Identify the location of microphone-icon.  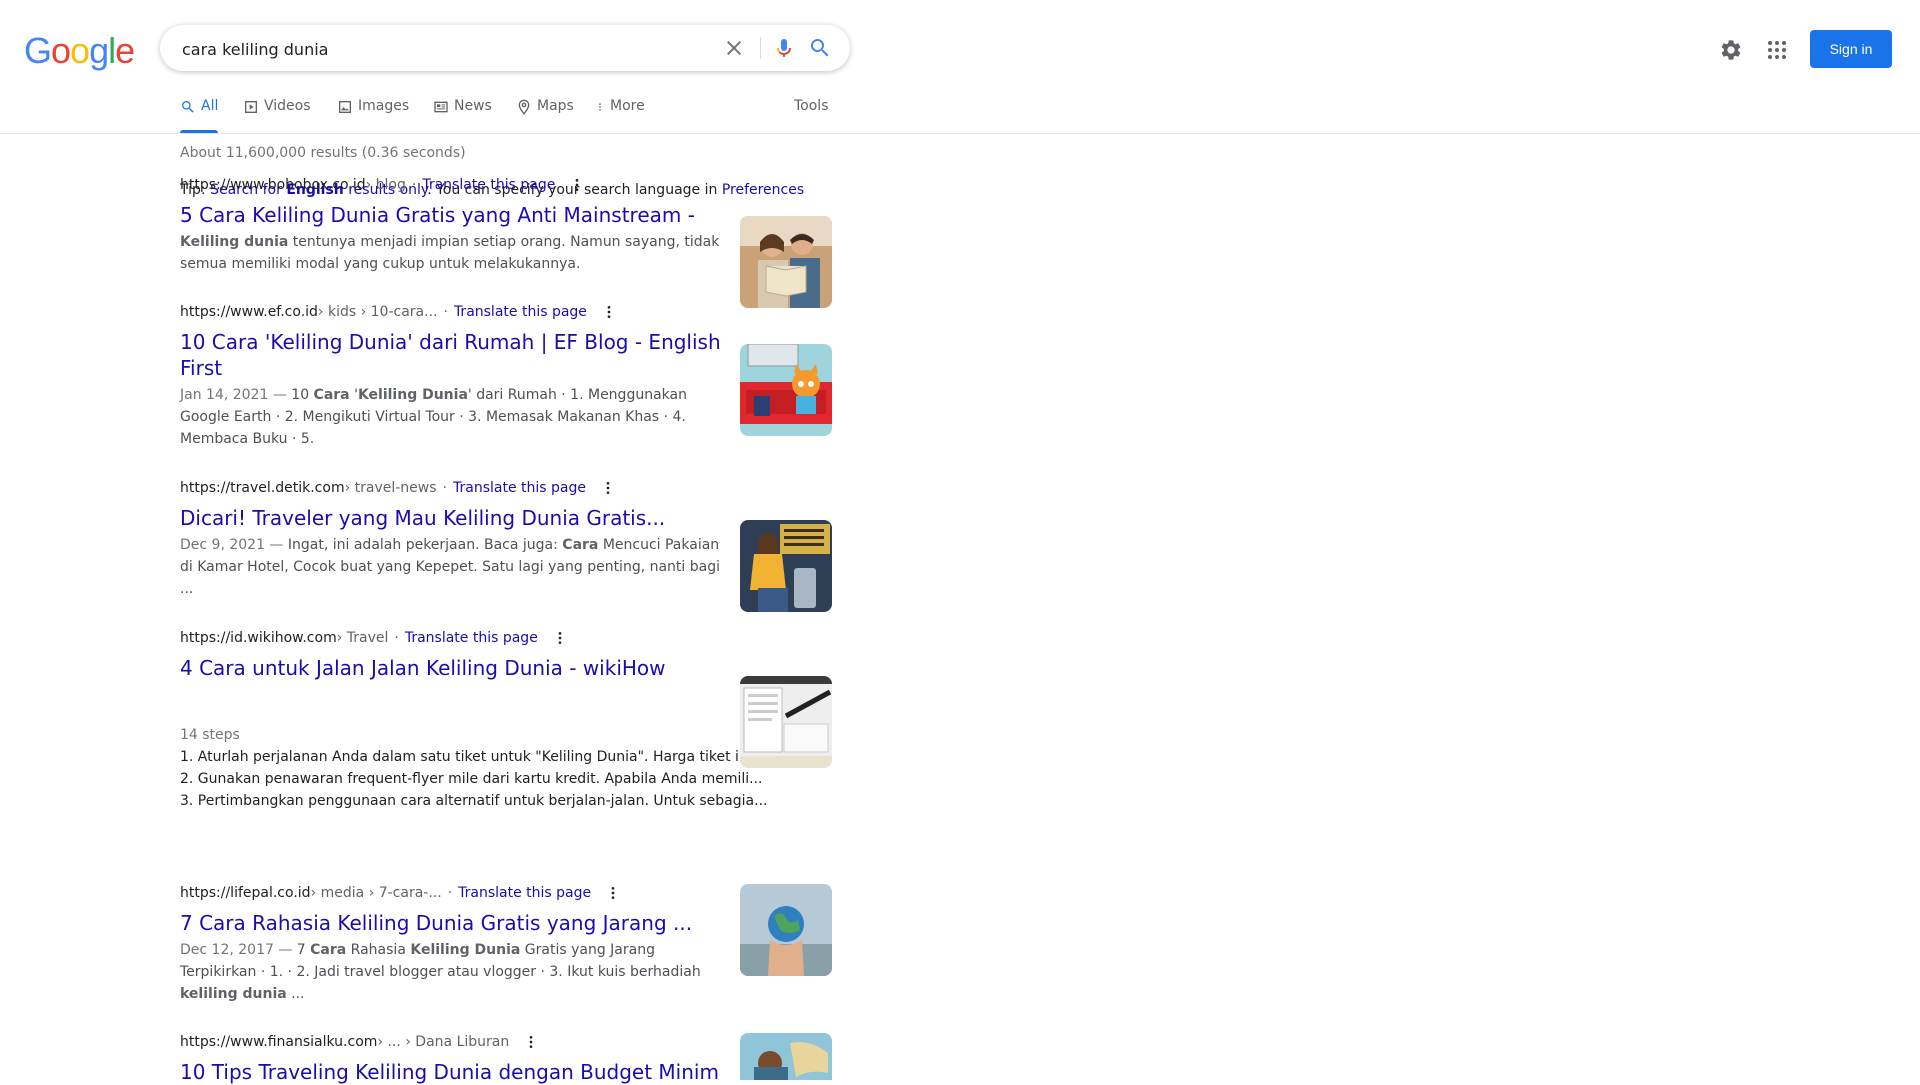
(784, 48).